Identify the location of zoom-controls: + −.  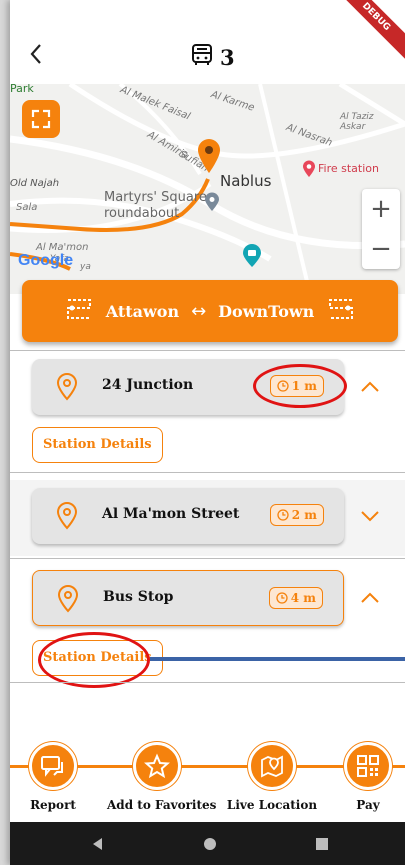
(381, 229).